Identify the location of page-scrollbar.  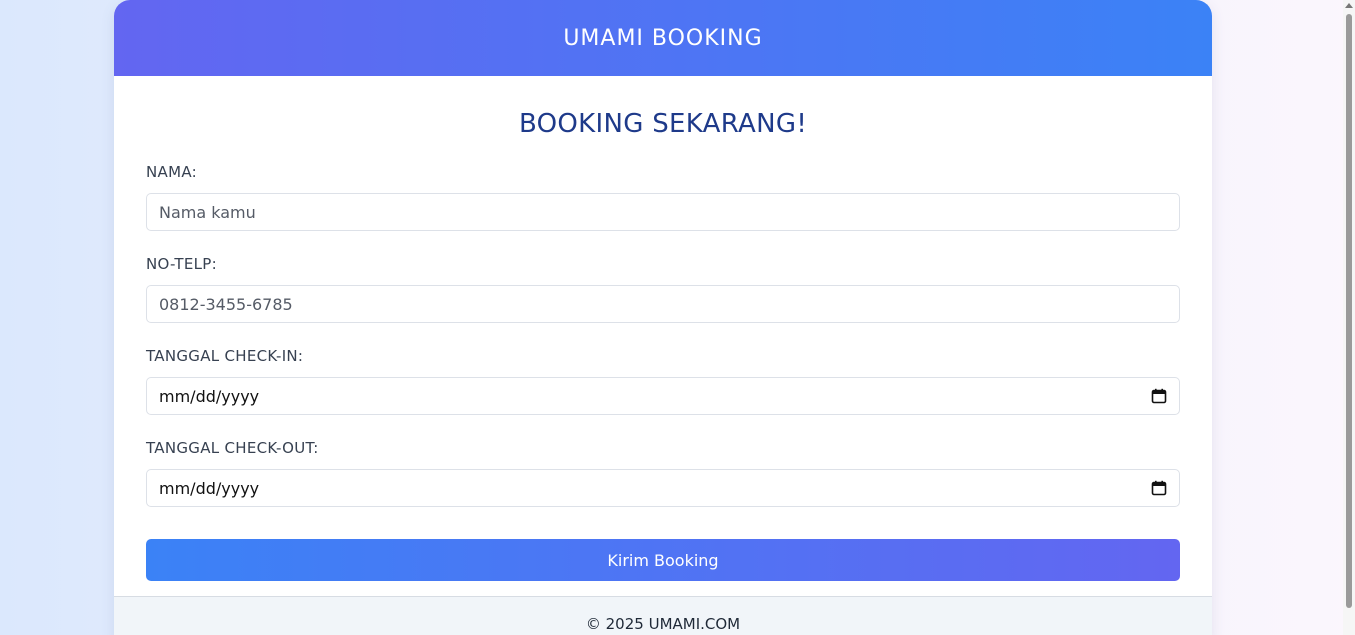
(1349, 317).